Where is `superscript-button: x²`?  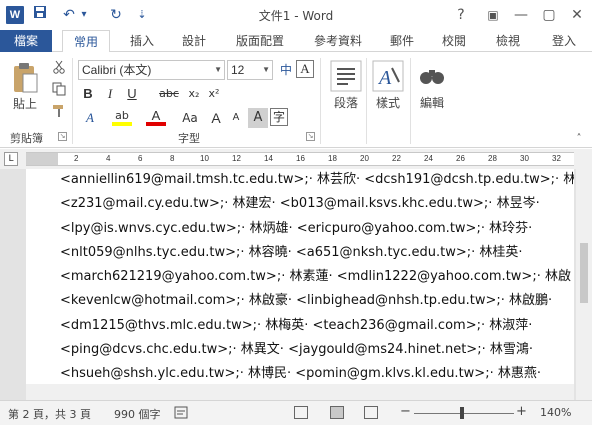
superscript-button: x² is located at coordinates (214, 94).